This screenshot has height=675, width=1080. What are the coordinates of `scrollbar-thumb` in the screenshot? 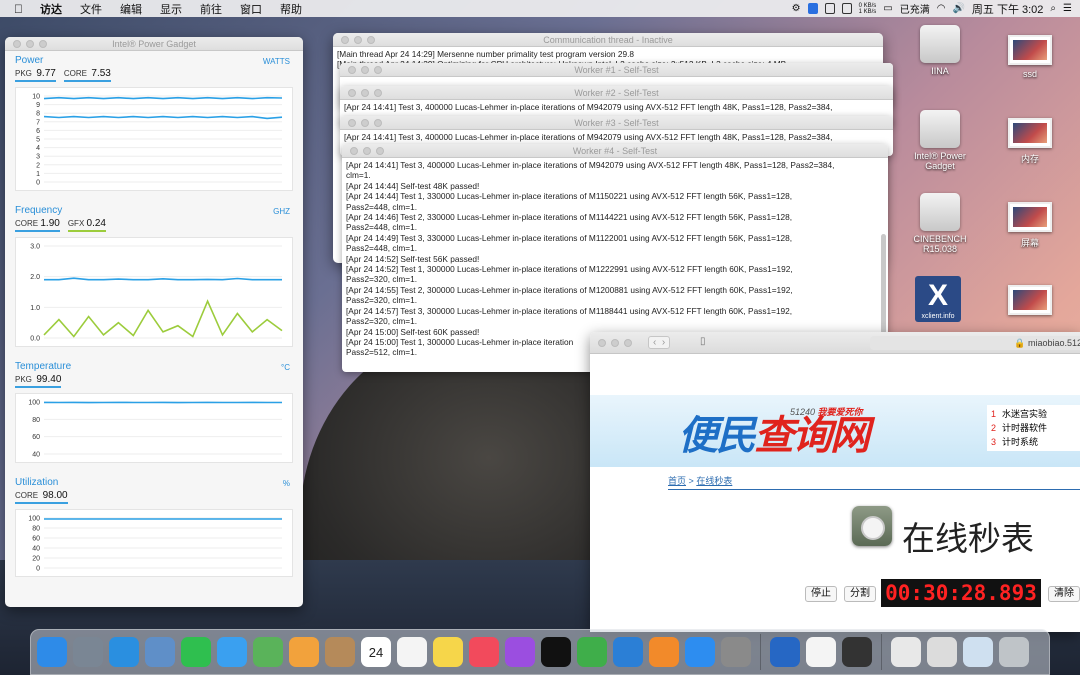 It's located at (883, 284).